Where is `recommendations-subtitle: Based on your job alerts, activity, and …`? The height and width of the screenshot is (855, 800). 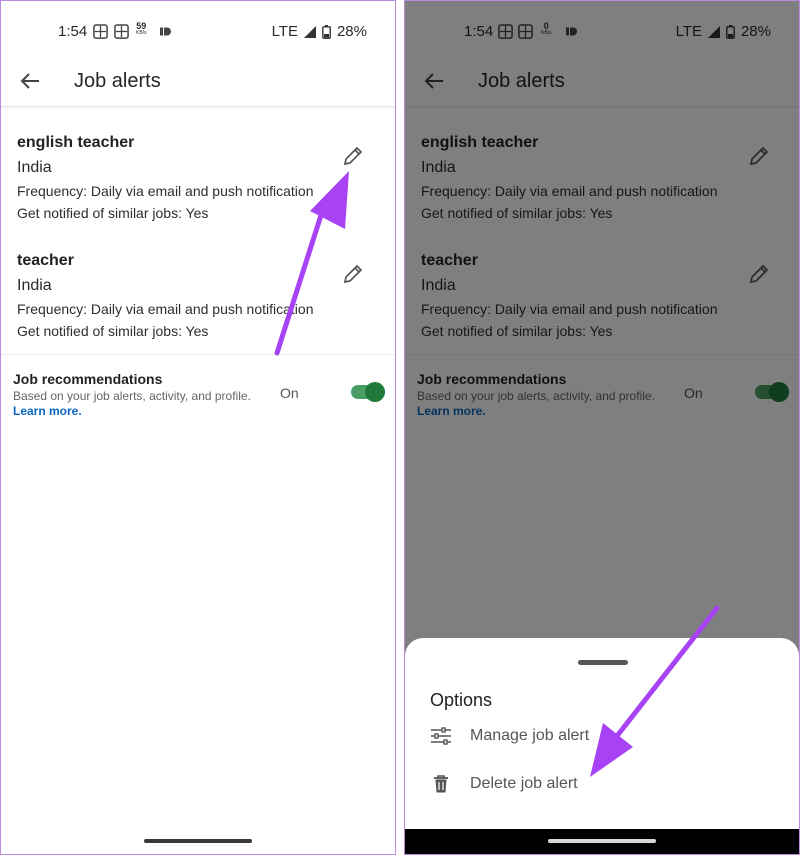 recommendations-subtitle: Based on your job alerts, activity, and … is located at coordinates (132, 396).